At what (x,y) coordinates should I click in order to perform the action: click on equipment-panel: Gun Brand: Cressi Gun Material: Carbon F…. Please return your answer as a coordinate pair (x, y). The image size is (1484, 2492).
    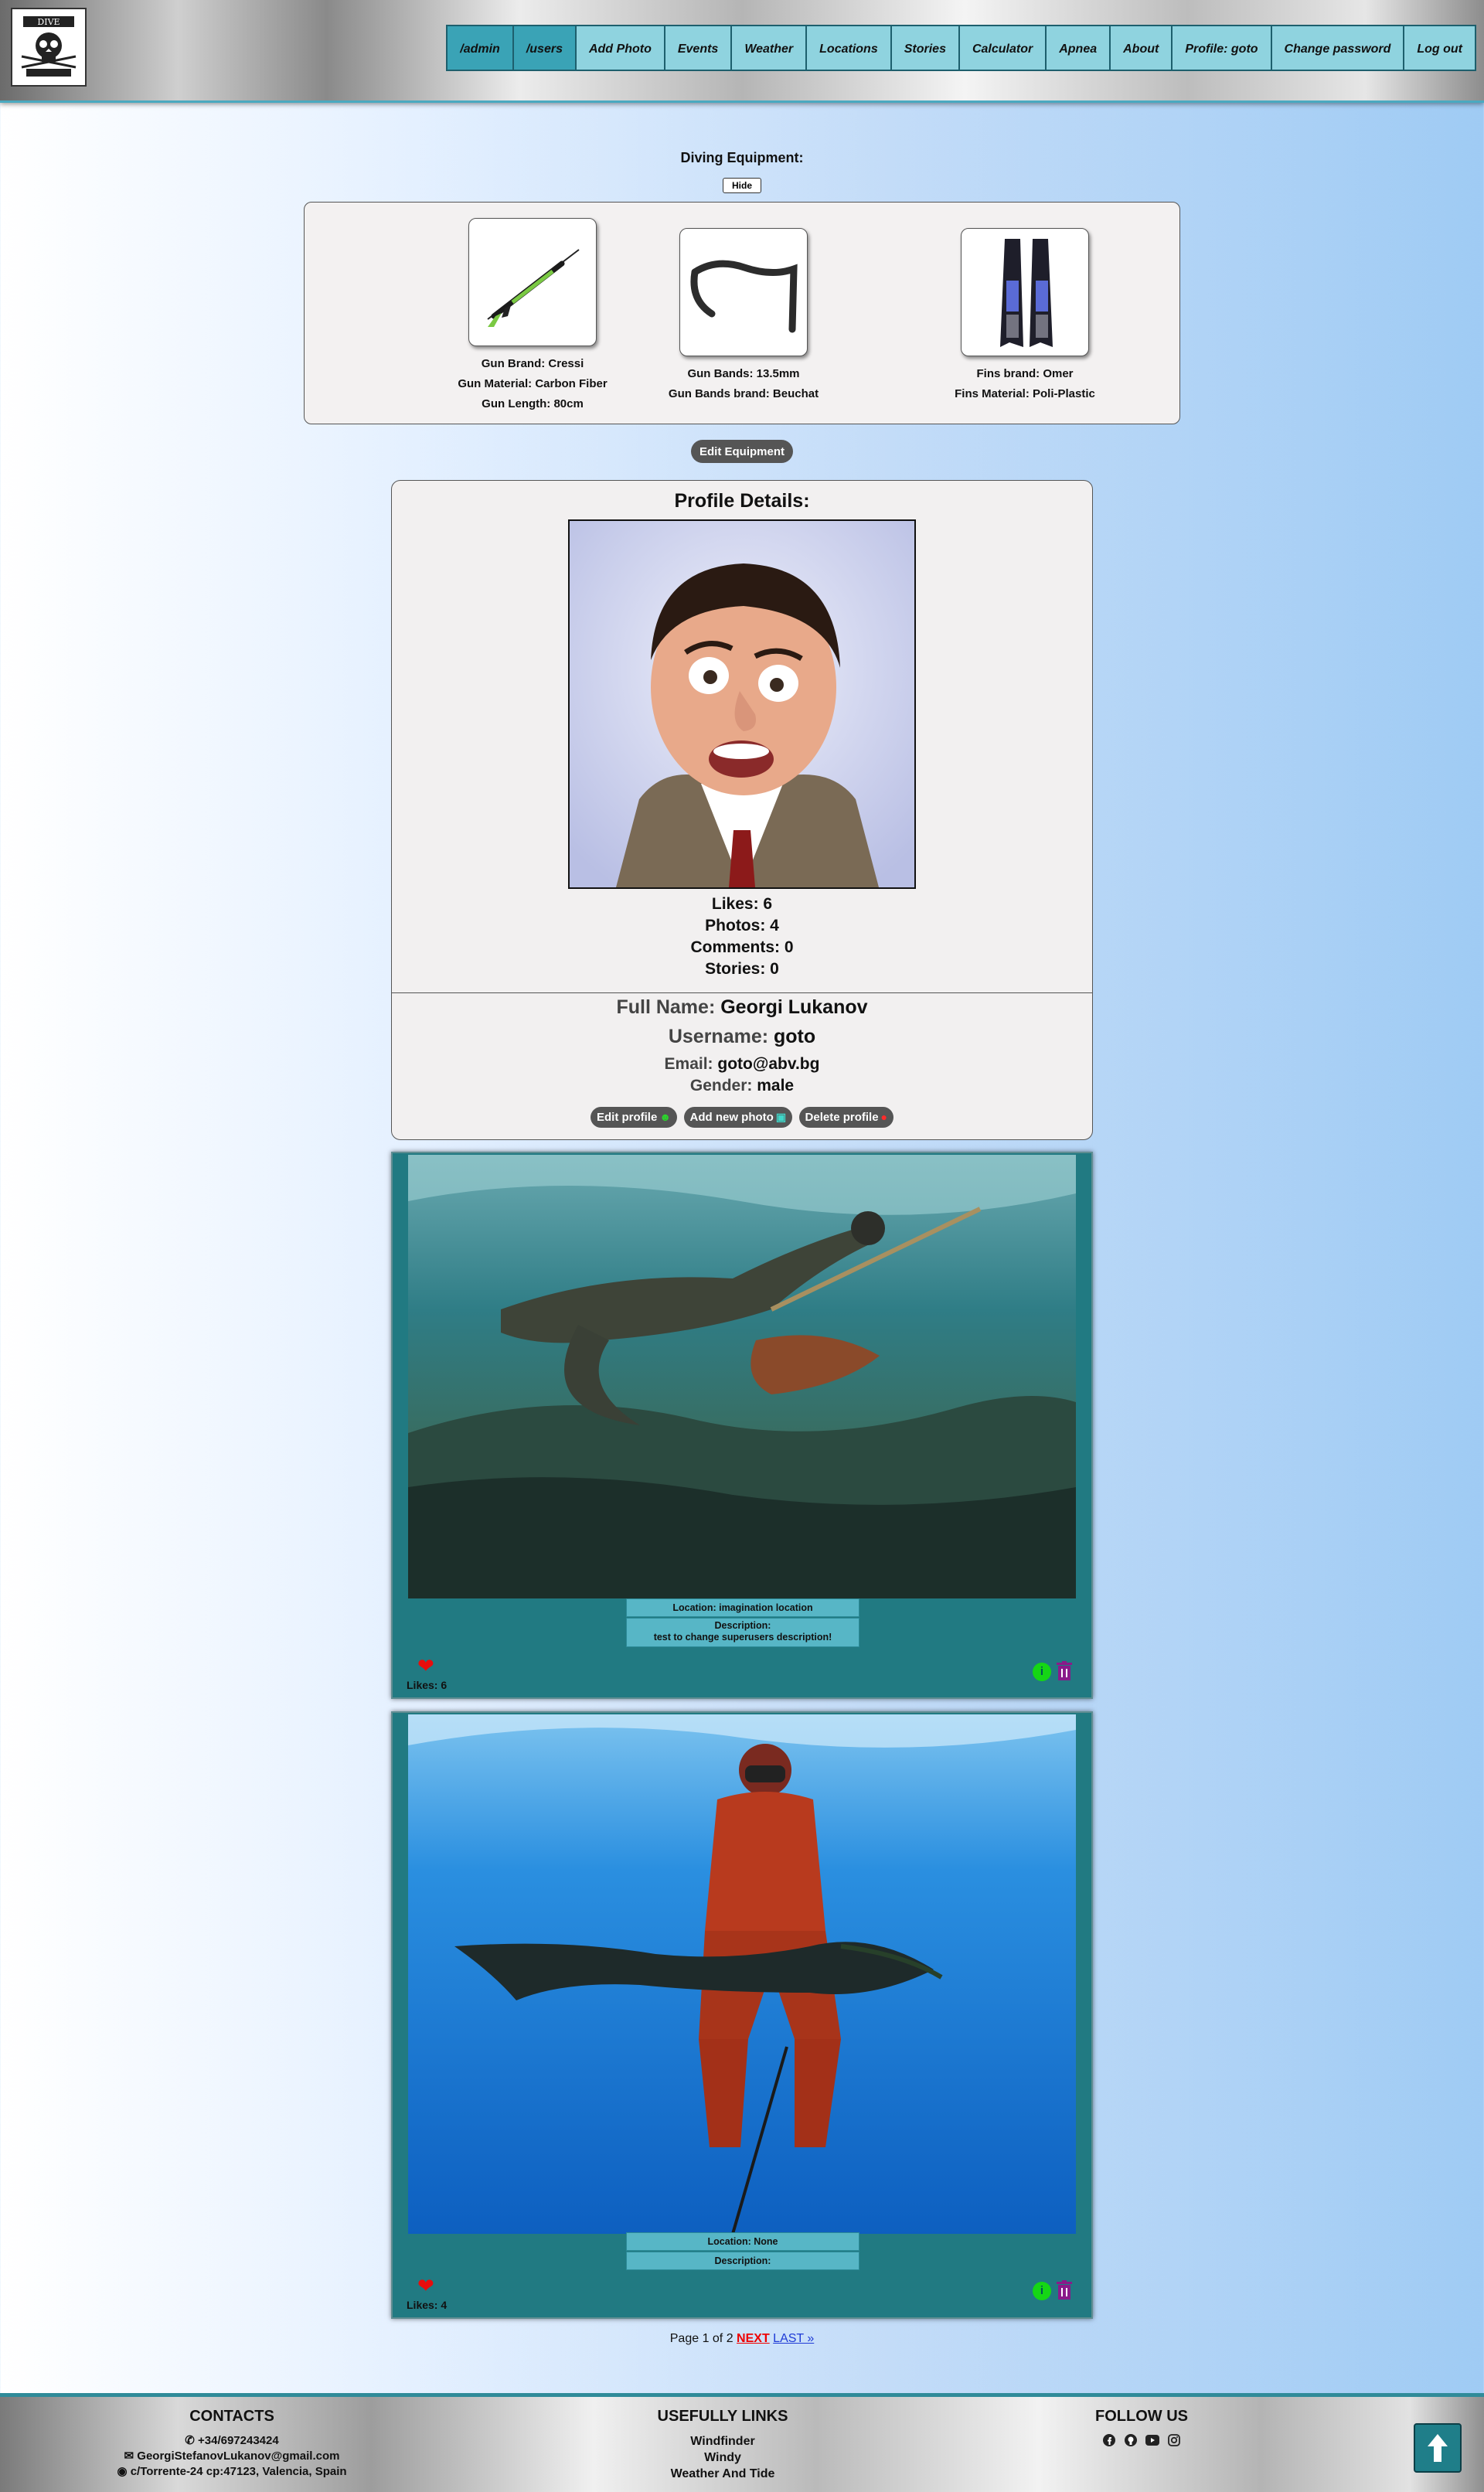
    Looking at the image, I should click on (742, 313).